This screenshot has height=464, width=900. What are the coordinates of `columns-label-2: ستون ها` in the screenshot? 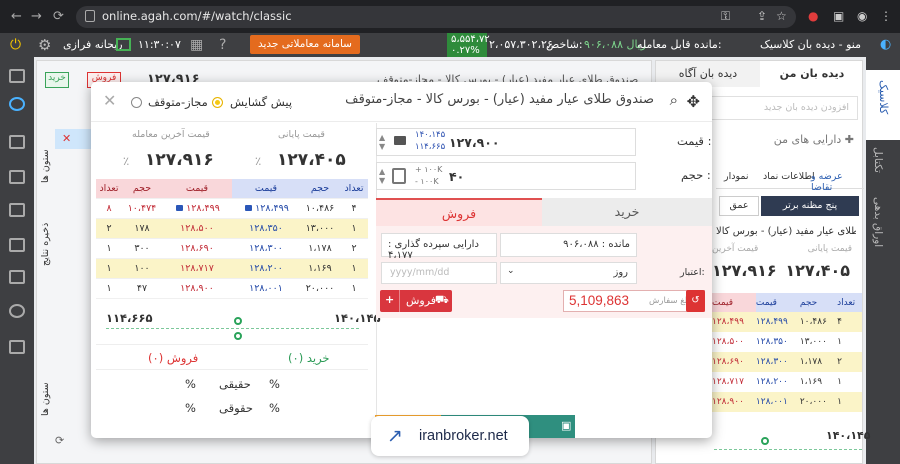 It's located at (47, 391).